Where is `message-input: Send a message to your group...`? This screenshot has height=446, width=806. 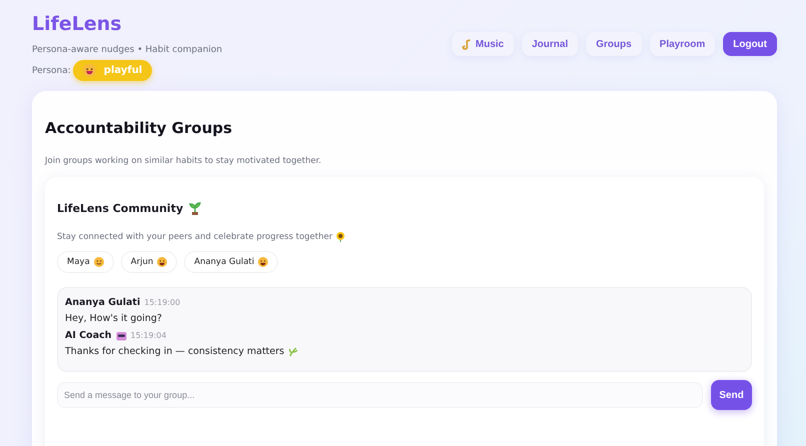 message-input: Send a message to your group... is located at coordinates (380, 395).